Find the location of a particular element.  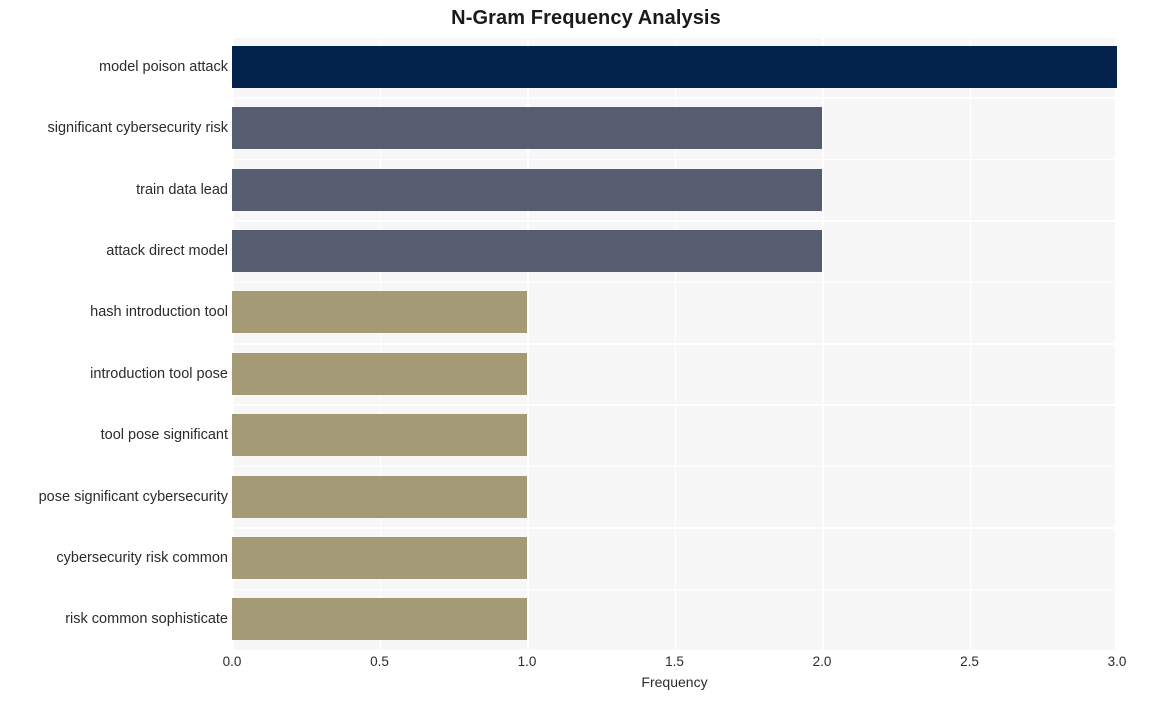

chart-title: N-Gram Frequency Analysis is located at coordinates (586, 18).